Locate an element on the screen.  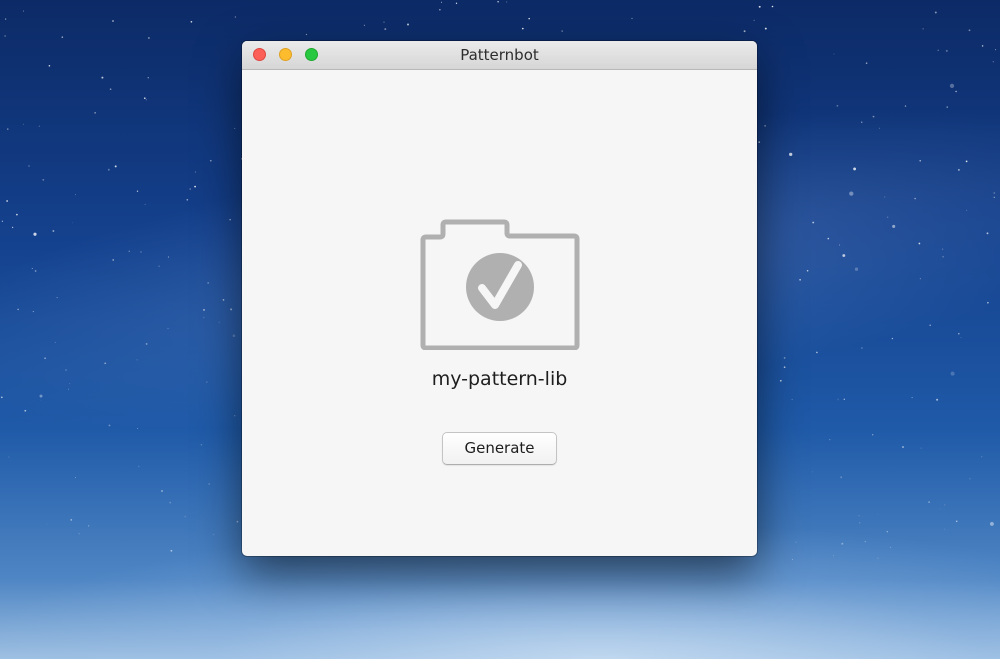
folder-check-icon is located at coordinates (500, 284).